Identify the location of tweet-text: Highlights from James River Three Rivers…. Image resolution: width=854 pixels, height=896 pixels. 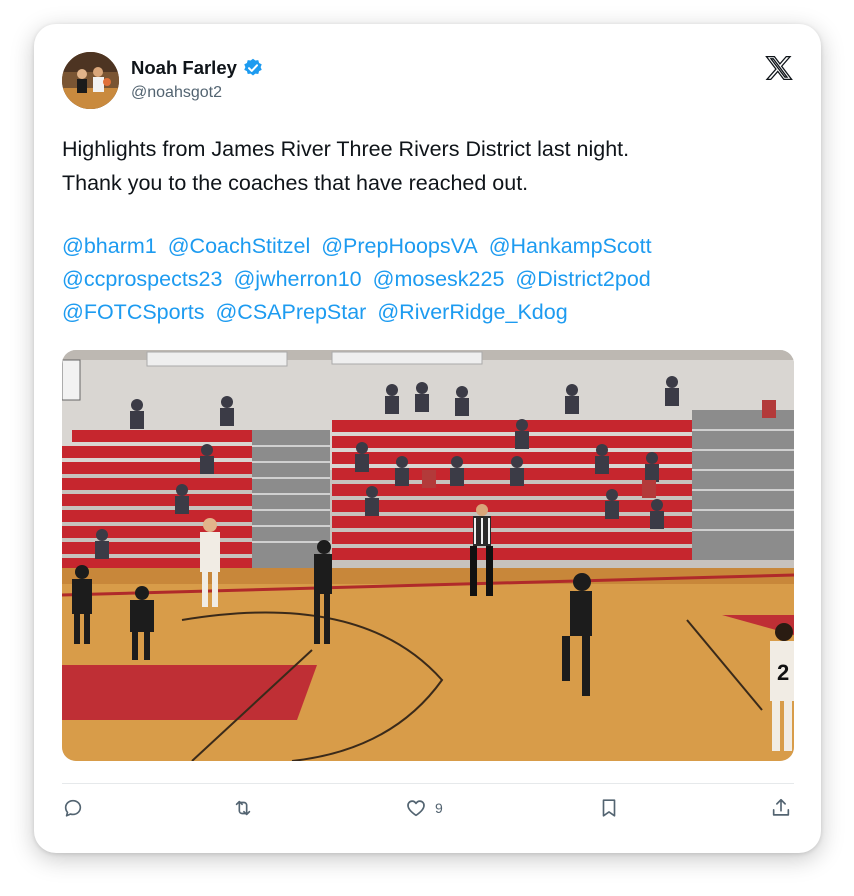
(427, 166).